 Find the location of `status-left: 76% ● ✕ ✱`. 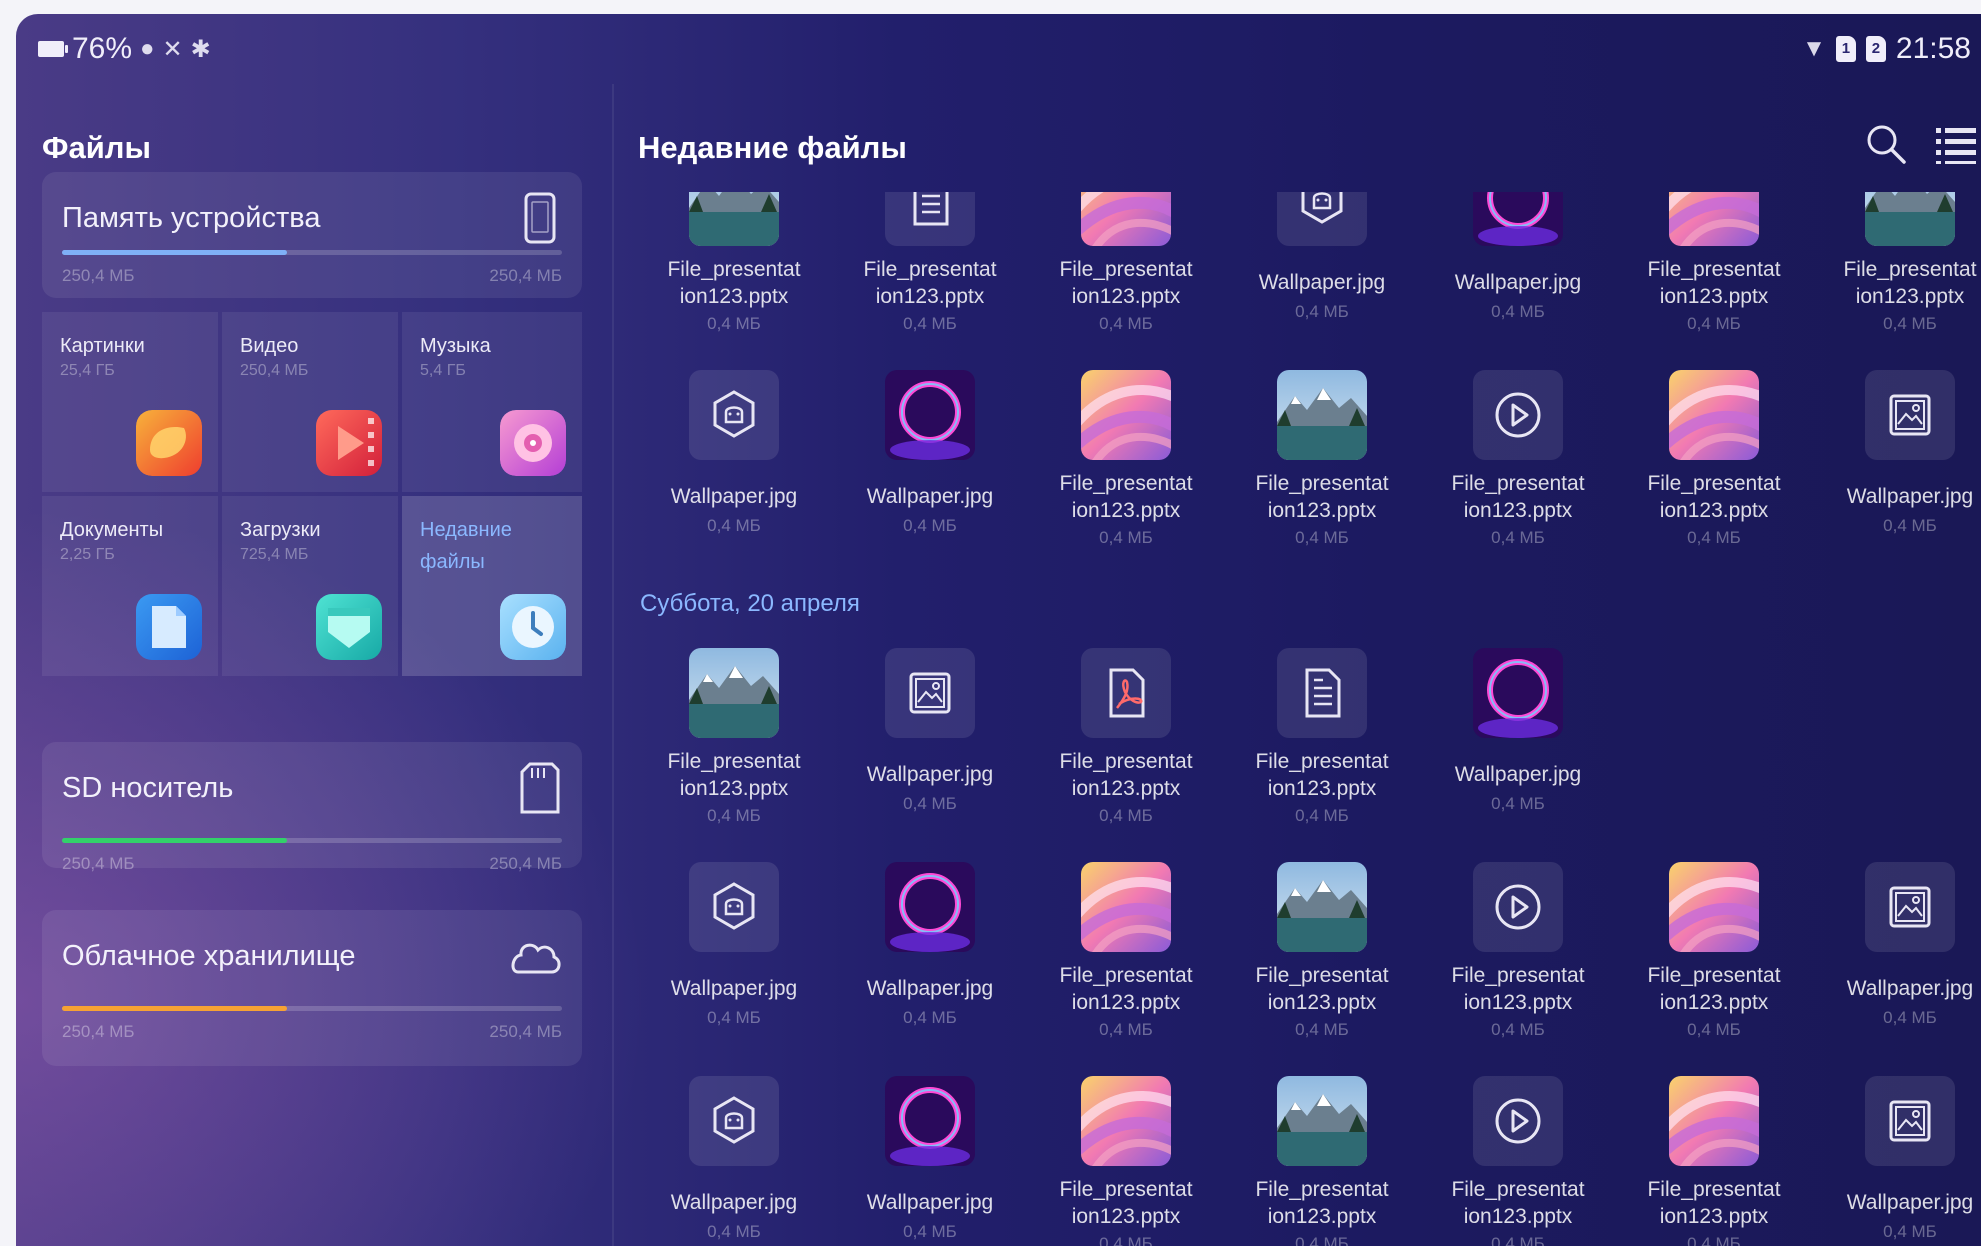

status-left: 76% ● ✕ ✱ is located at coordinates (124, 49).